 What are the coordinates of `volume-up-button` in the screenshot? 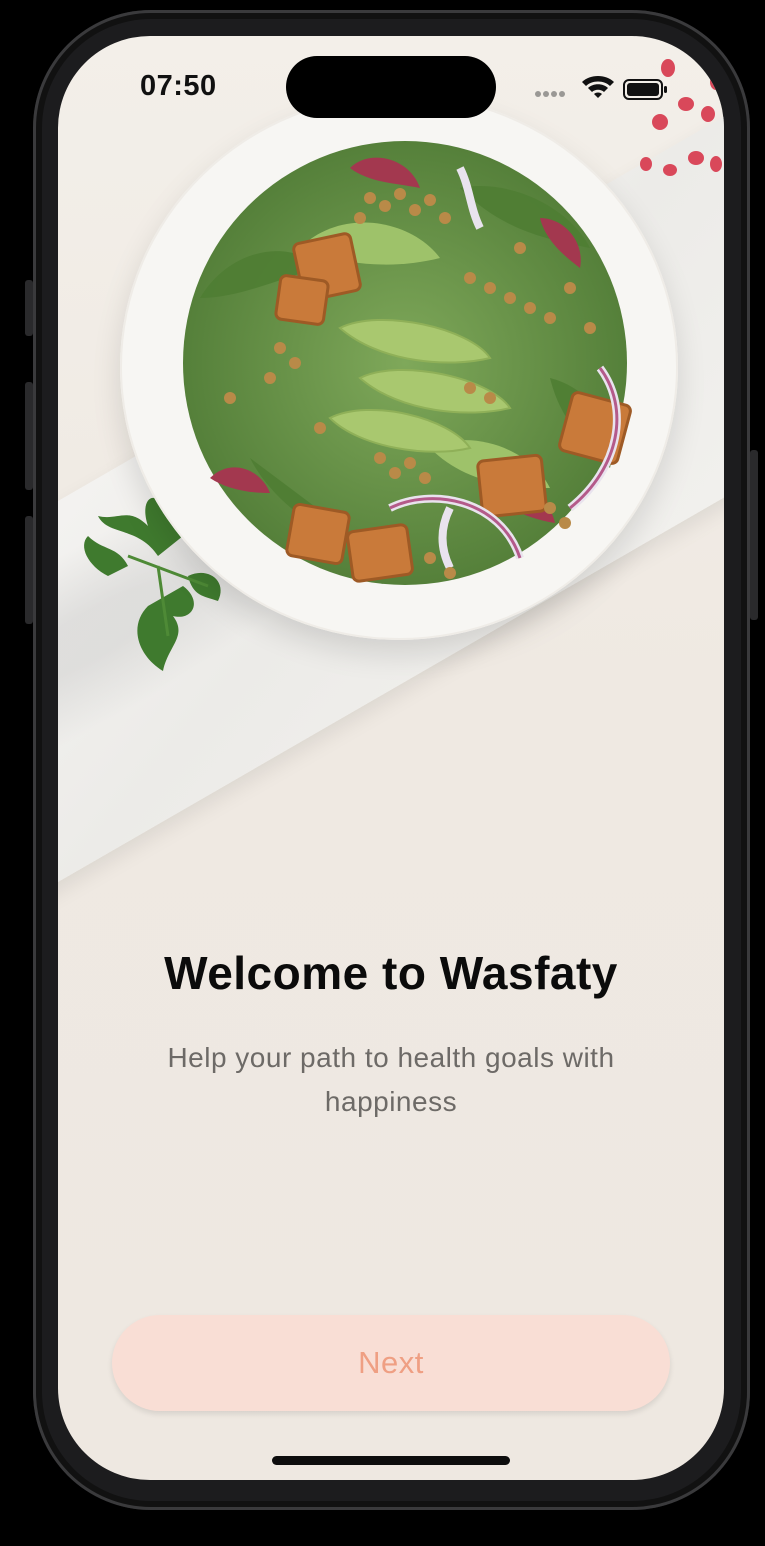 It's located at (29, 436).